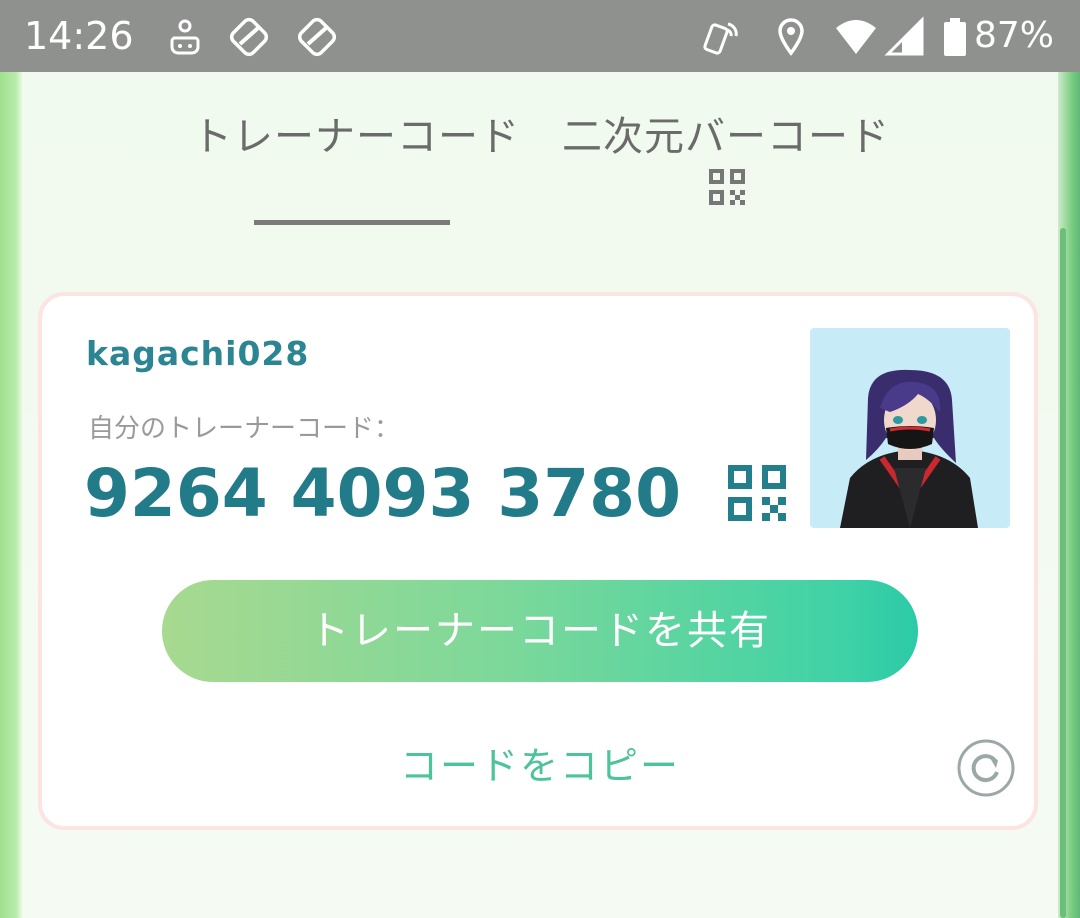 Image resolution: width=1080 pixels, height=918 pixels. Describe the element at coordinates (904, 36) in the screenshot. I see `signal-icon` at that location.